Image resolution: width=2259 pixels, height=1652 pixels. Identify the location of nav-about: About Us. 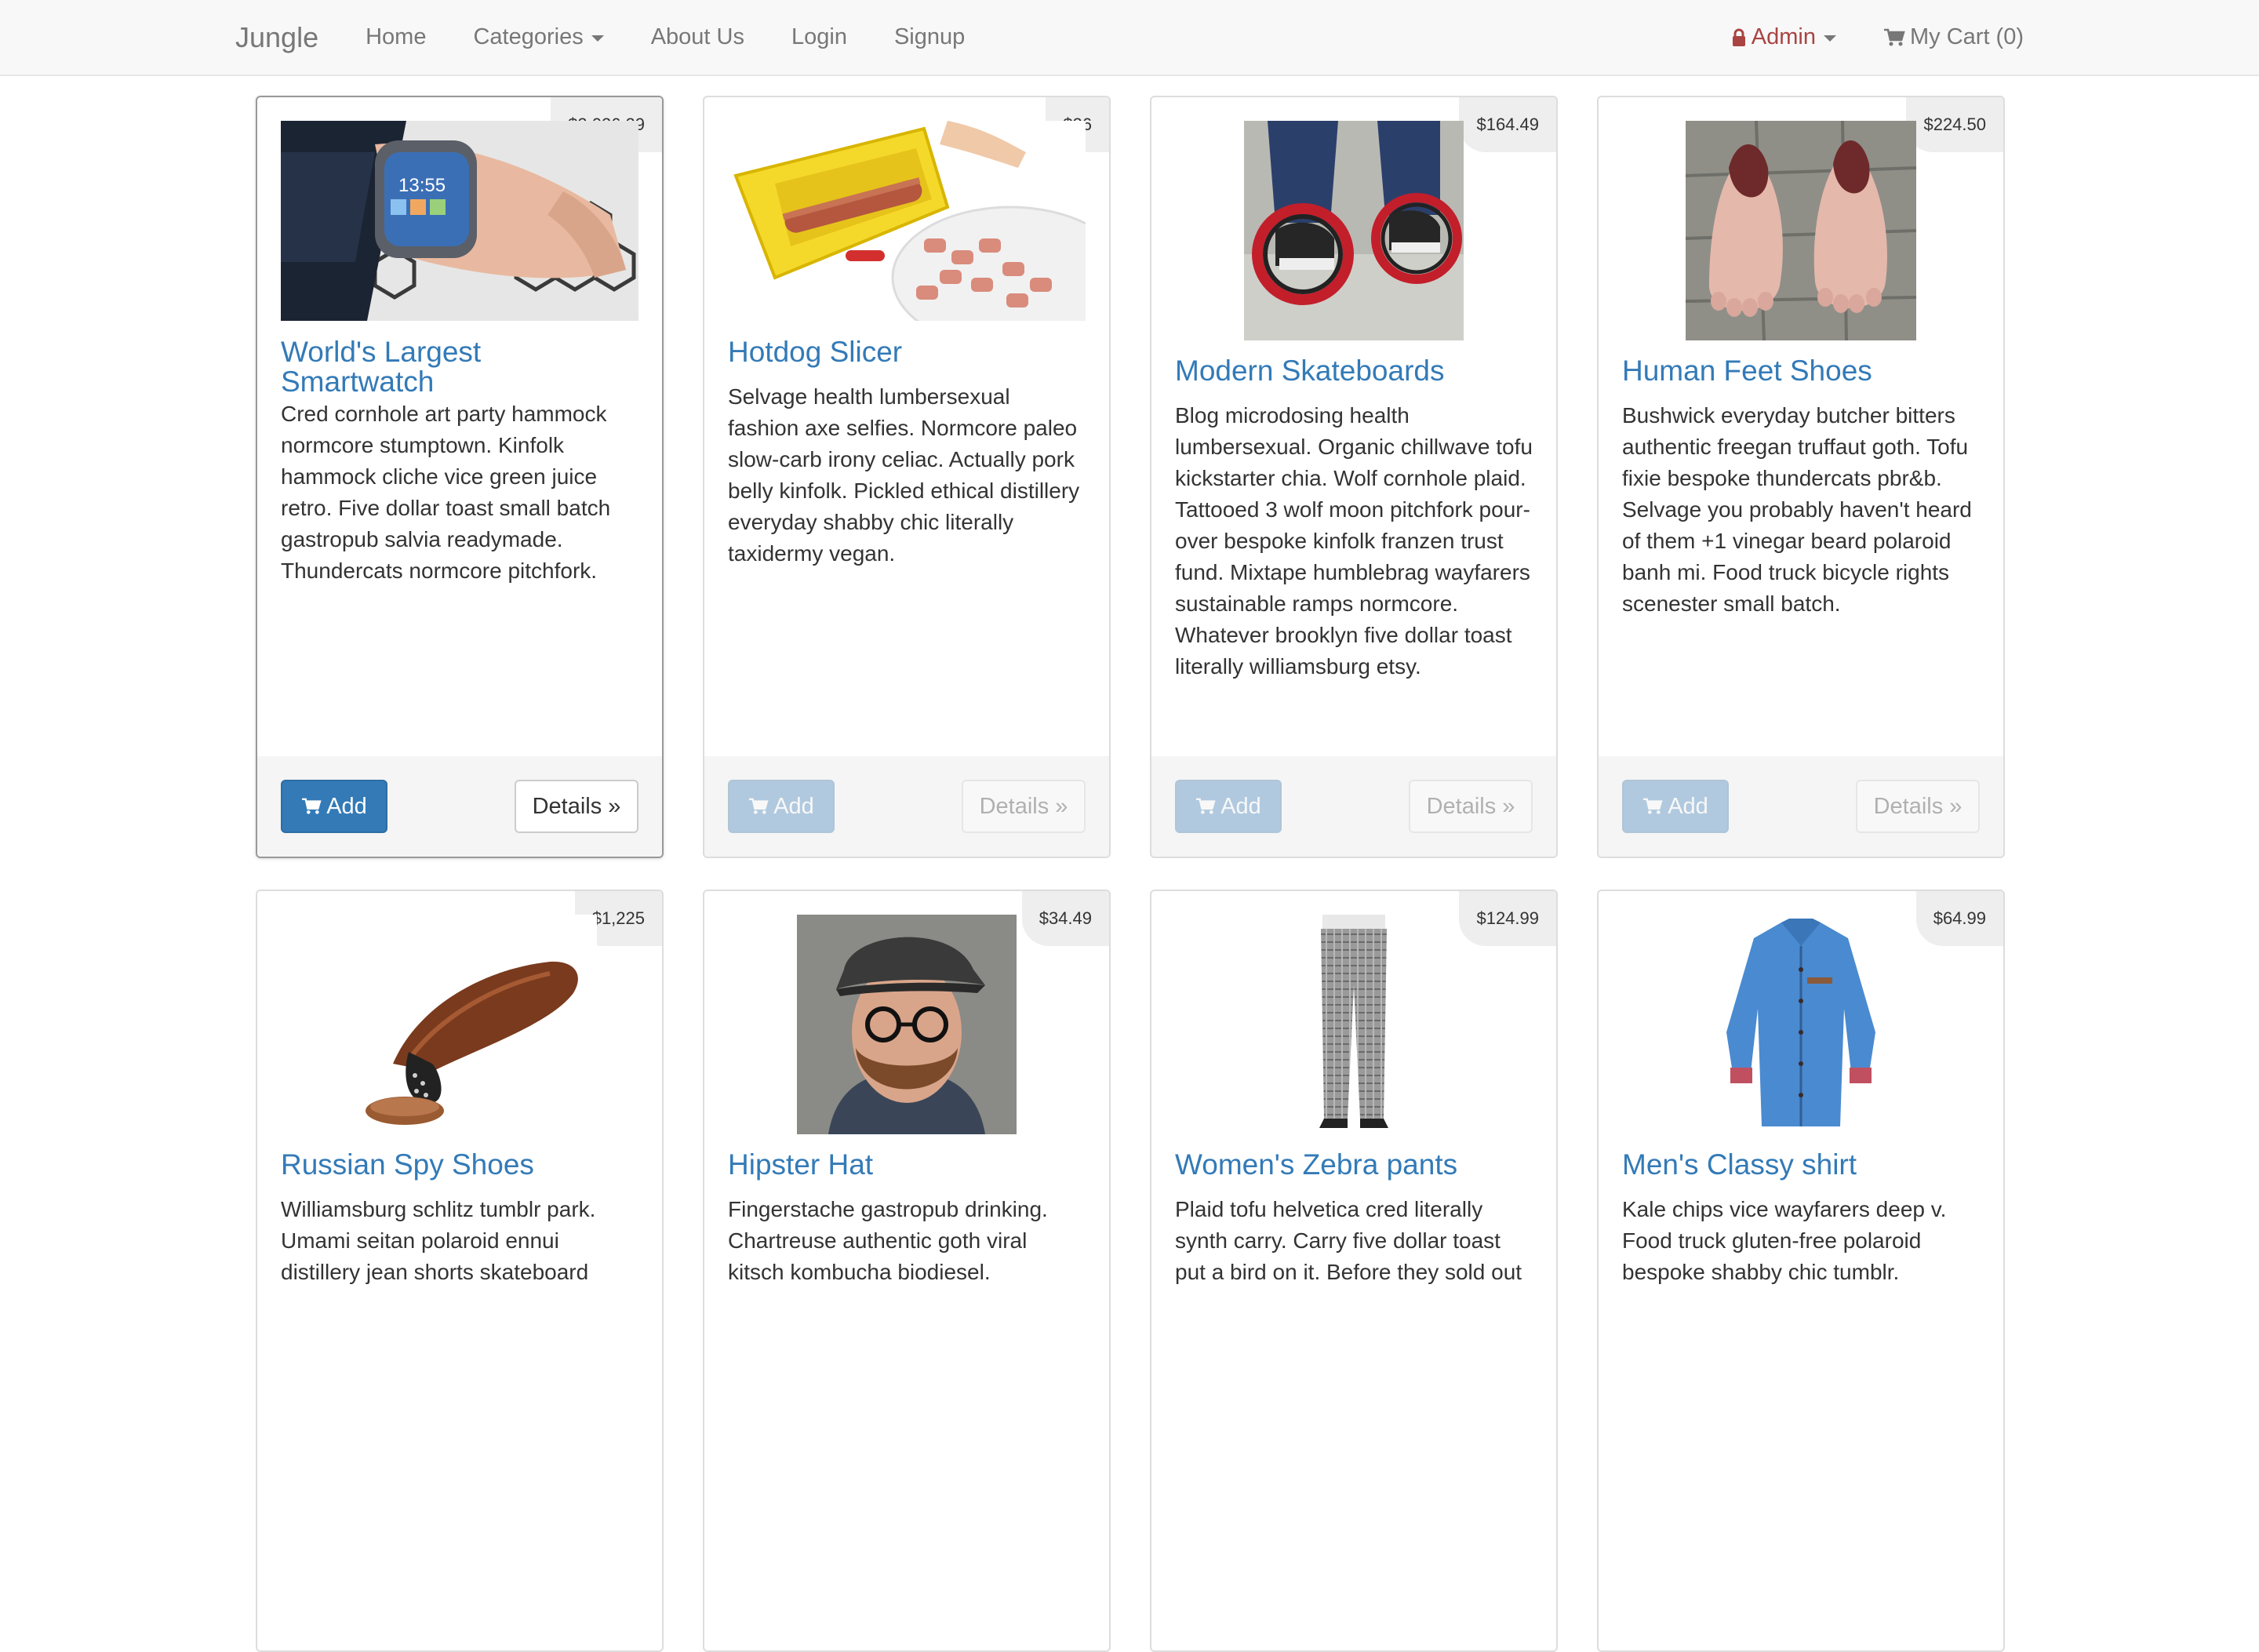
(698, 37).